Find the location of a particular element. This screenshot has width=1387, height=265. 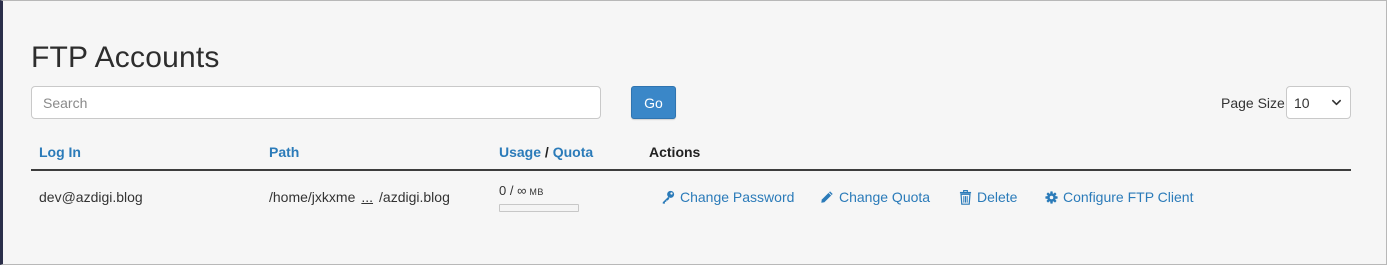

configure-ftp-client-link: Configure FTP Client is located at coordinates (1119, 197).